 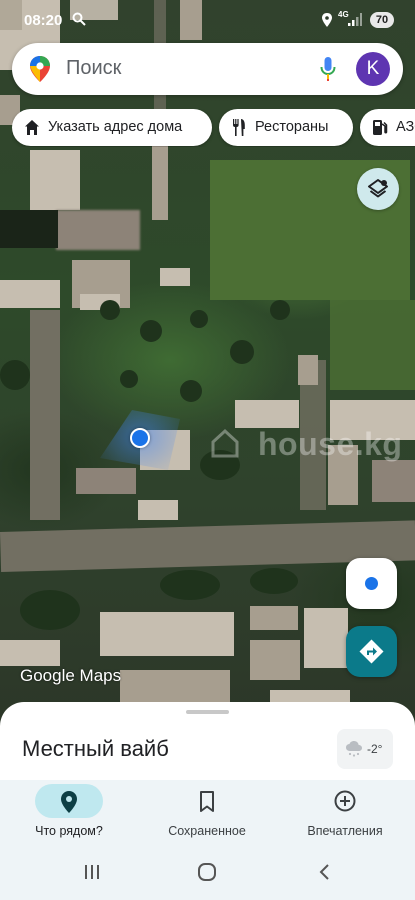 What do you see at coordinates (355, 19) in the screenshot?
I see `signal-icon` at bounding box center [355, 19].